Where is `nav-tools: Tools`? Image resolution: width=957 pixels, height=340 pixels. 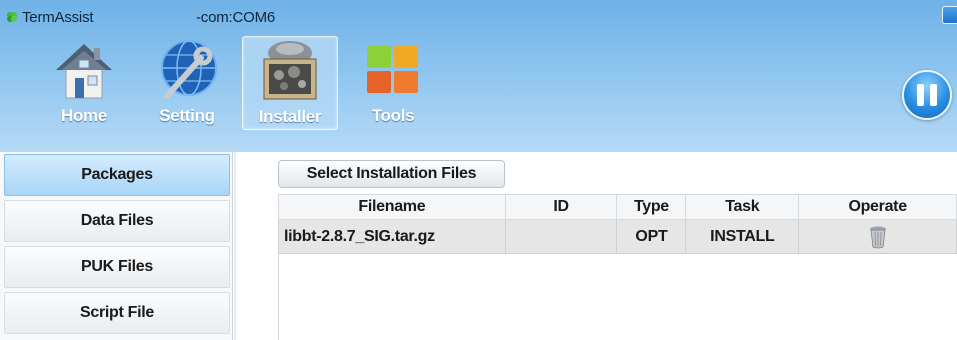 nav-tools: Tools is located at coordinates (393, 83).